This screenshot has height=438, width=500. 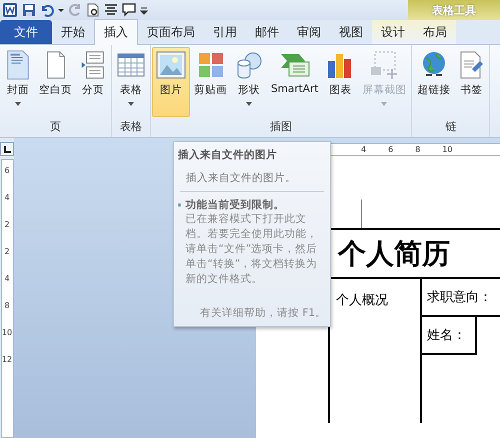 What do you see at coordinates (7, 360) in the screenshot?
I see `ruler-number: 12` at bounding box center [7, 360].